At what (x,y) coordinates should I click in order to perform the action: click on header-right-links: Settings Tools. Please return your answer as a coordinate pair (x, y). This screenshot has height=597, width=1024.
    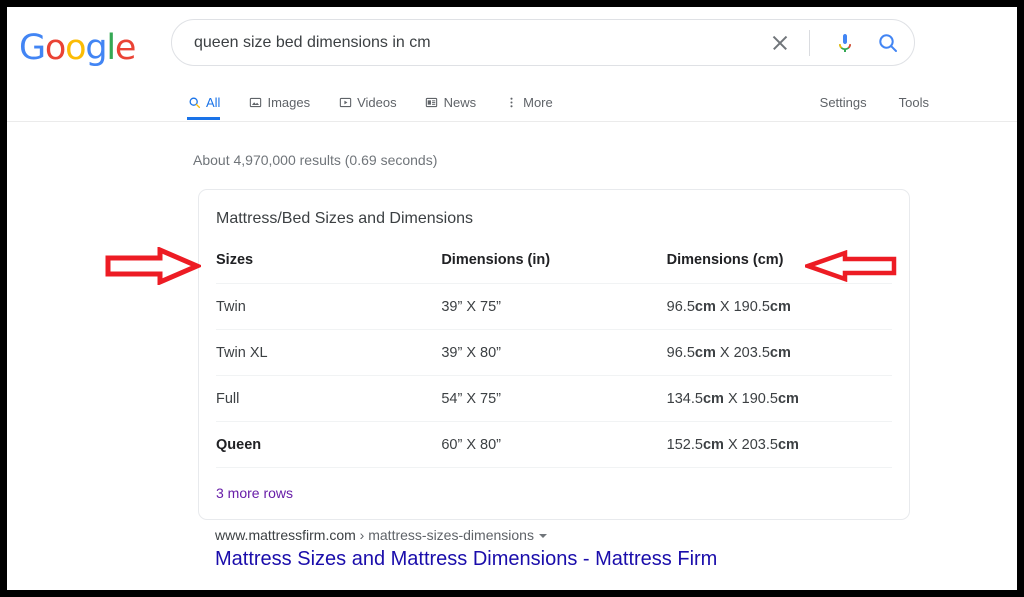
    Looking at the image, I should click on (874, 102).